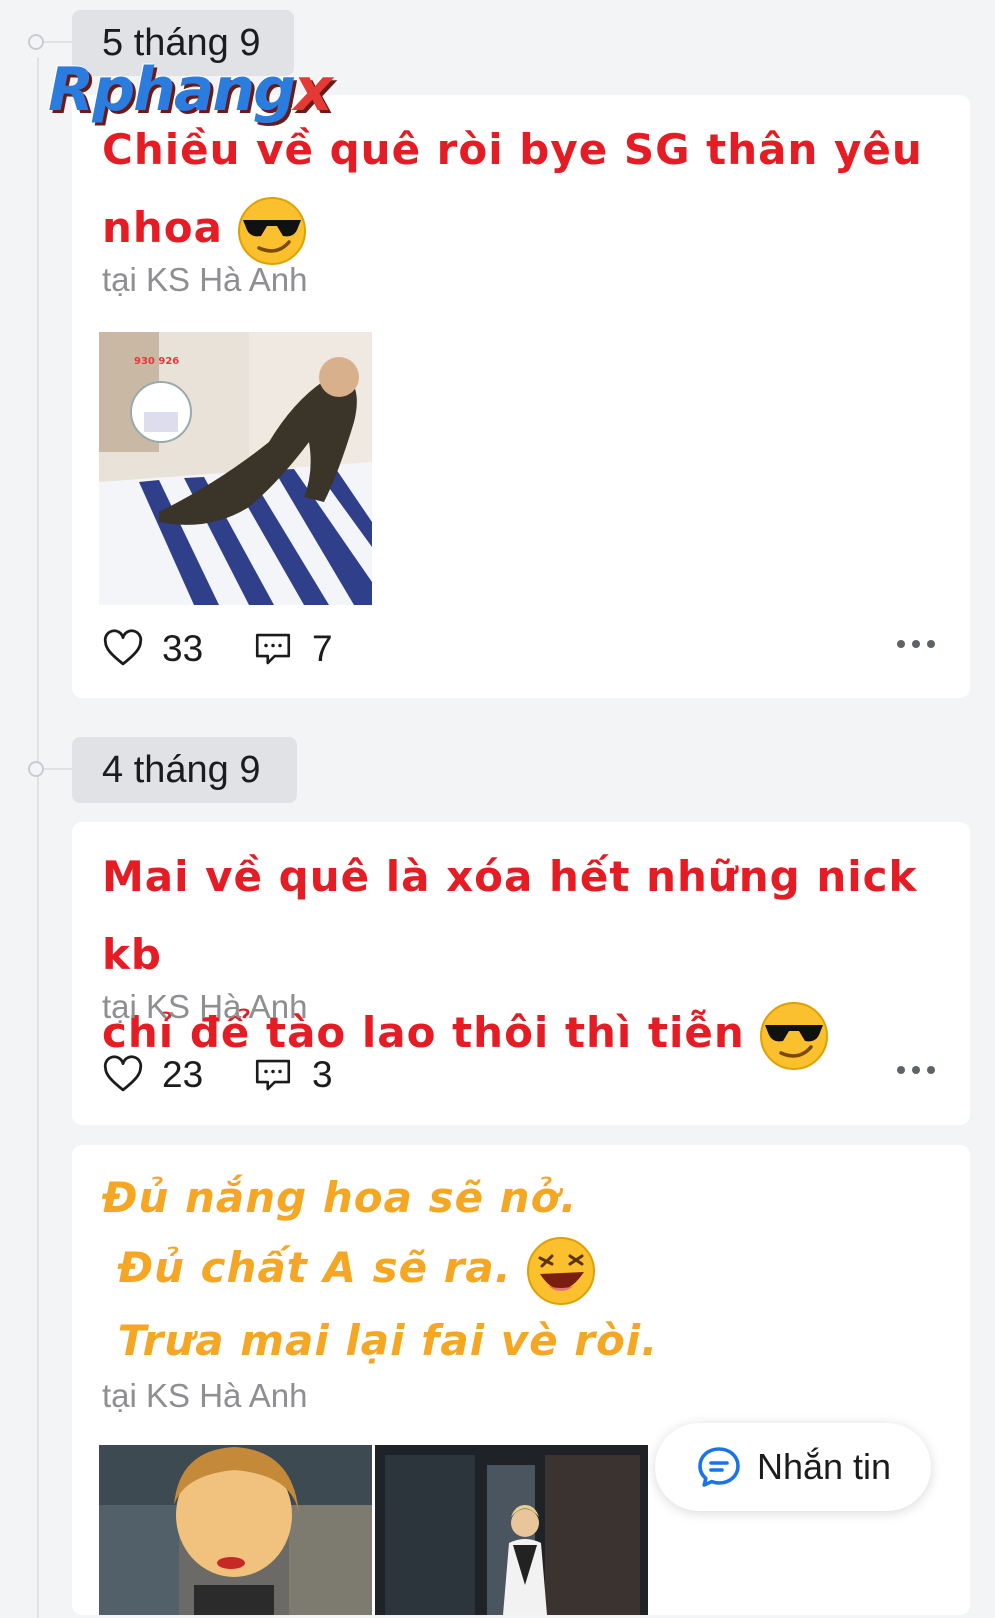 Image resolution: width=995 pixels, height=1618 pixels. I want to click on laughing-emoji-icon, so click(560, 1270).